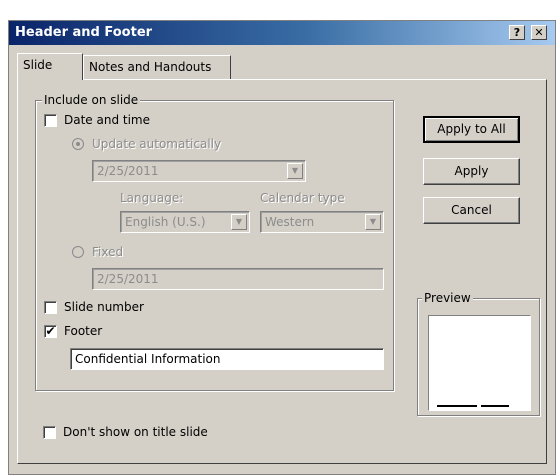 This screenshot has width=556, height=475. What do you see at coordinates (471, 210) in the screenshot?
I see `cancel-button: Cancel` at bounding box center [471, 210].